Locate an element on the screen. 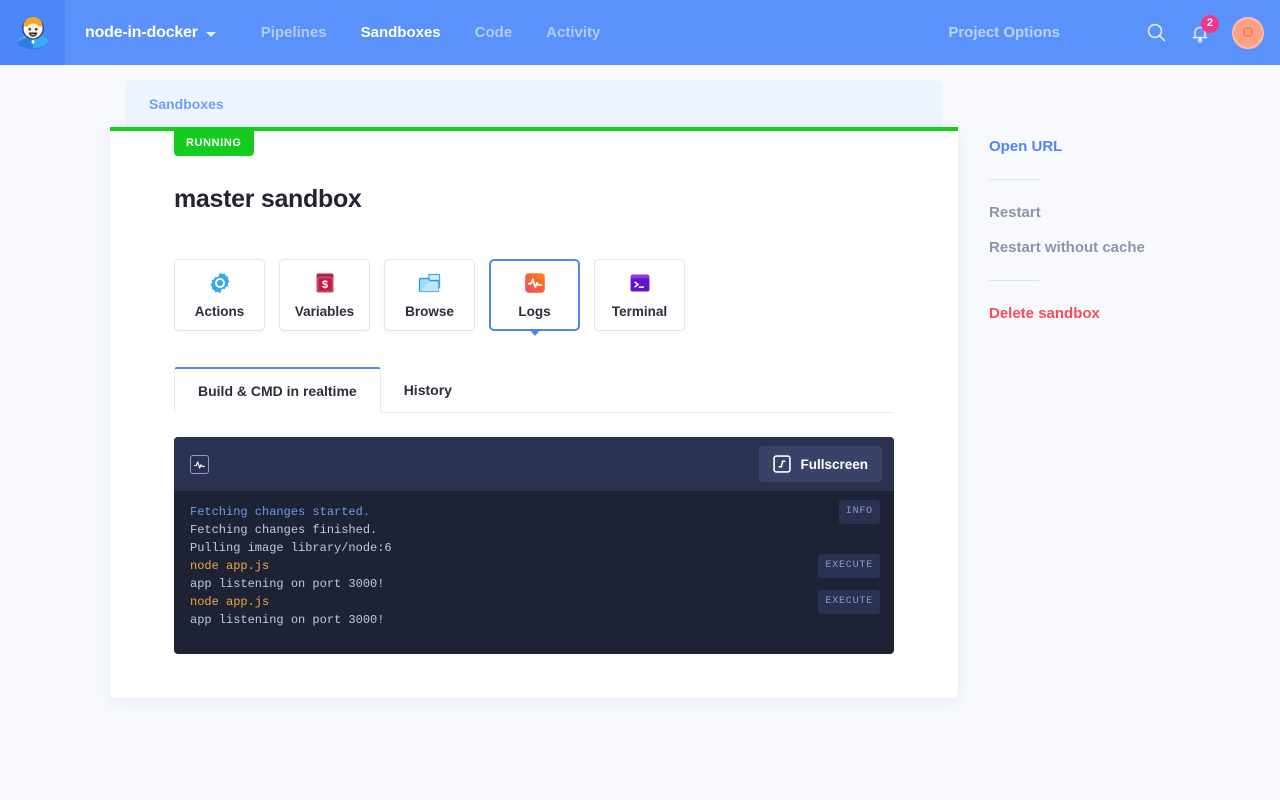 The width and height of the screenshot is (1280, 800). log-line-text: Pulling image library/node:6 is located at coordinates (291, 548).